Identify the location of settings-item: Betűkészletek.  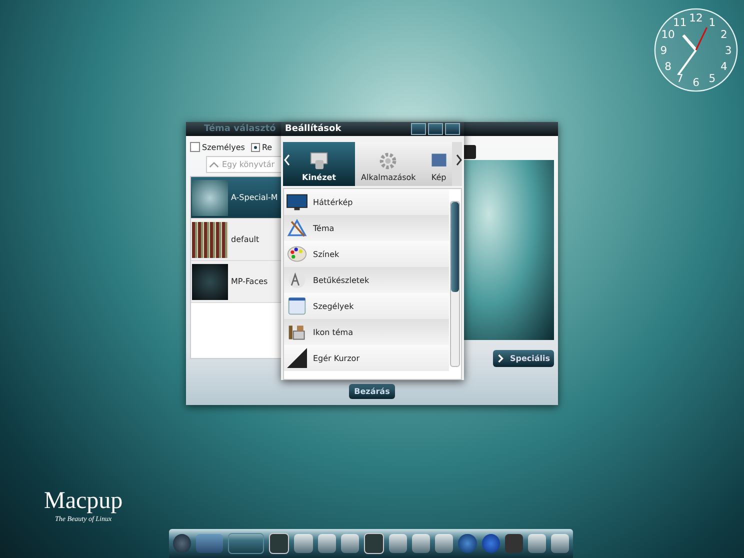
(366, 280).